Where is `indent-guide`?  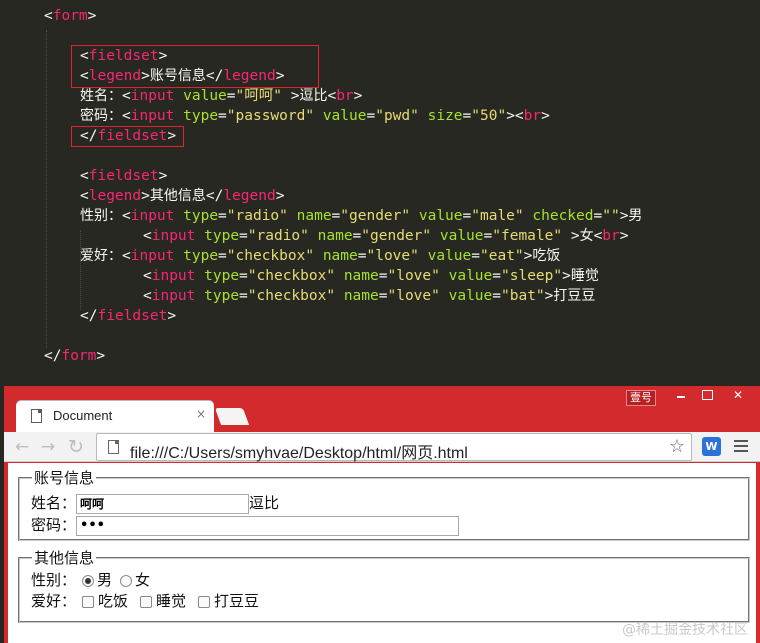 indent-guide is located at coordinates (46, 189).